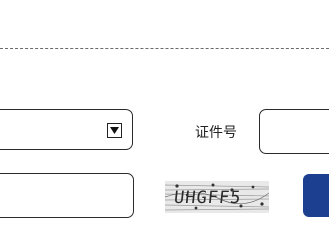 The width and height of the screenshot is (329, 247). I want to click on id-number-input, so click(294, 131).